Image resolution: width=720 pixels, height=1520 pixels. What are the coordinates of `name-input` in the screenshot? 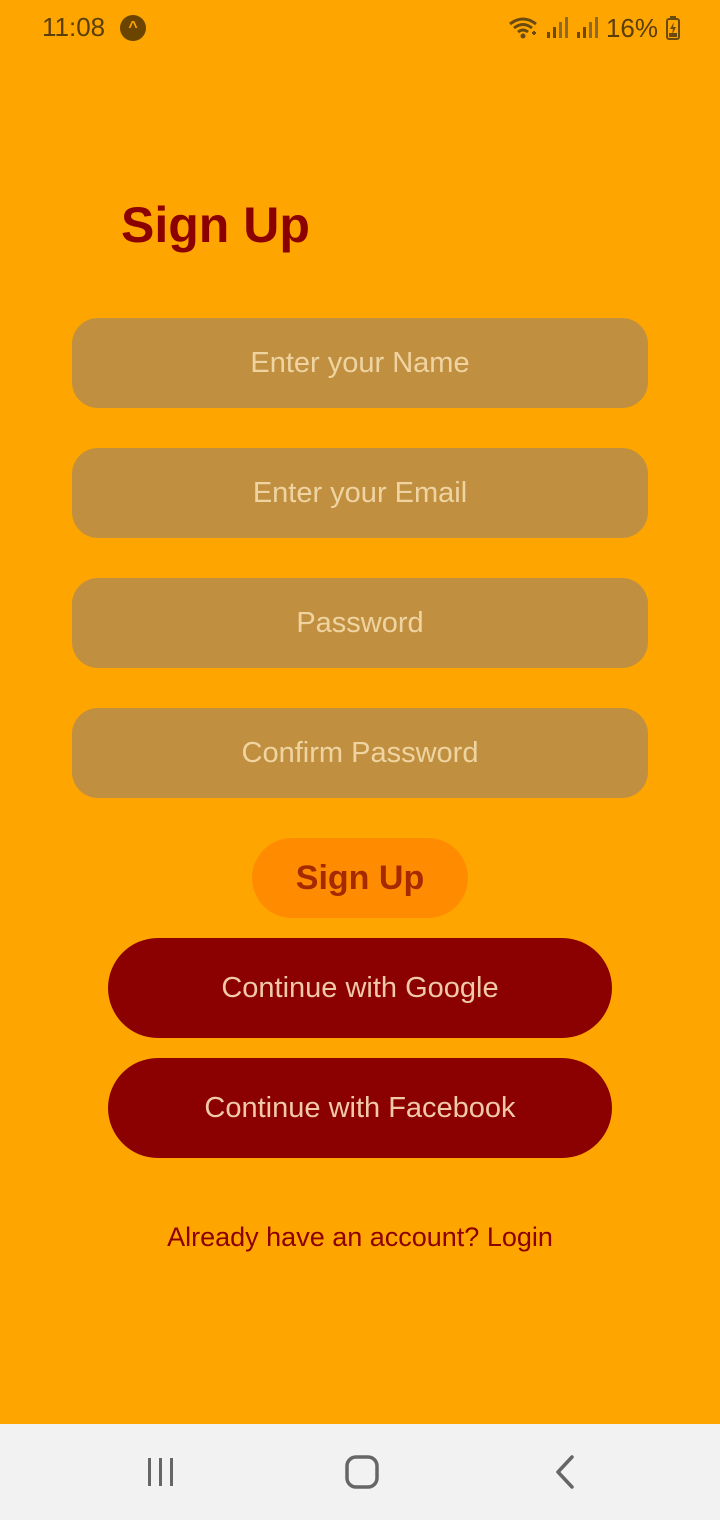 It's located at (360, 363).